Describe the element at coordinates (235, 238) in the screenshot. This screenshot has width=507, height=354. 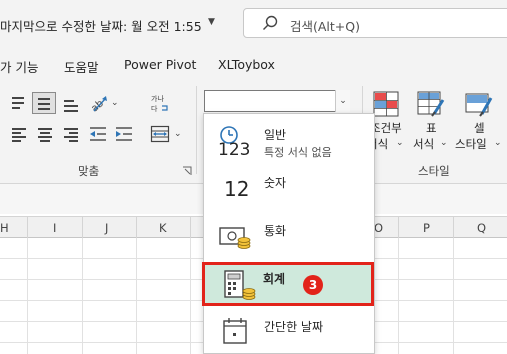
I see `currency-icon` at that location.